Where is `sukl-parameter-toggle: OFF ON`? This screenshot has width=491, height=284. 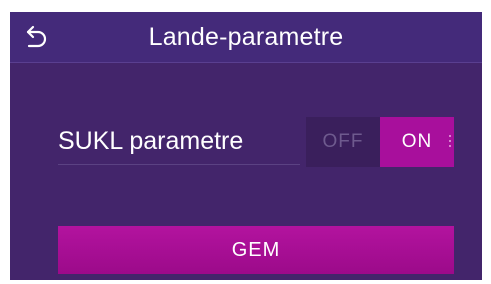 sukl-parameter-toggle: OFF ON is located at coordinates (380, 142).